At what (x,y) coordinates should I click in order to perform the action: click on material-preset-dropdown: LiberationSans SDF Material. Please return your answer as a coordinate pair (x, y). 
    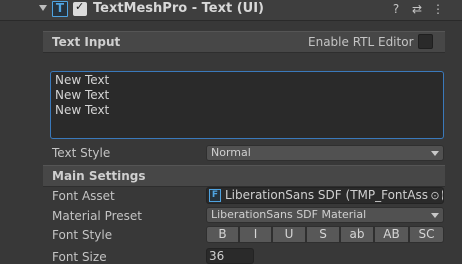
    Looking at the image, I should click on (325, 215).